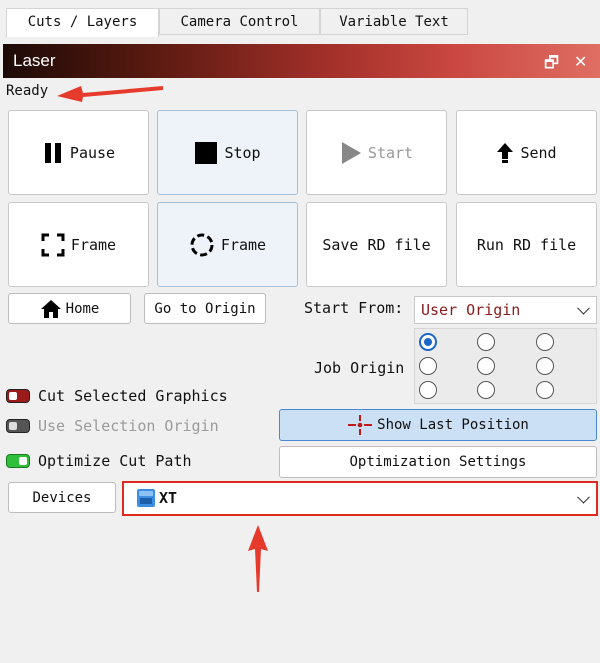  I want to click on start-from-select: User Origin, so click(505, 310).